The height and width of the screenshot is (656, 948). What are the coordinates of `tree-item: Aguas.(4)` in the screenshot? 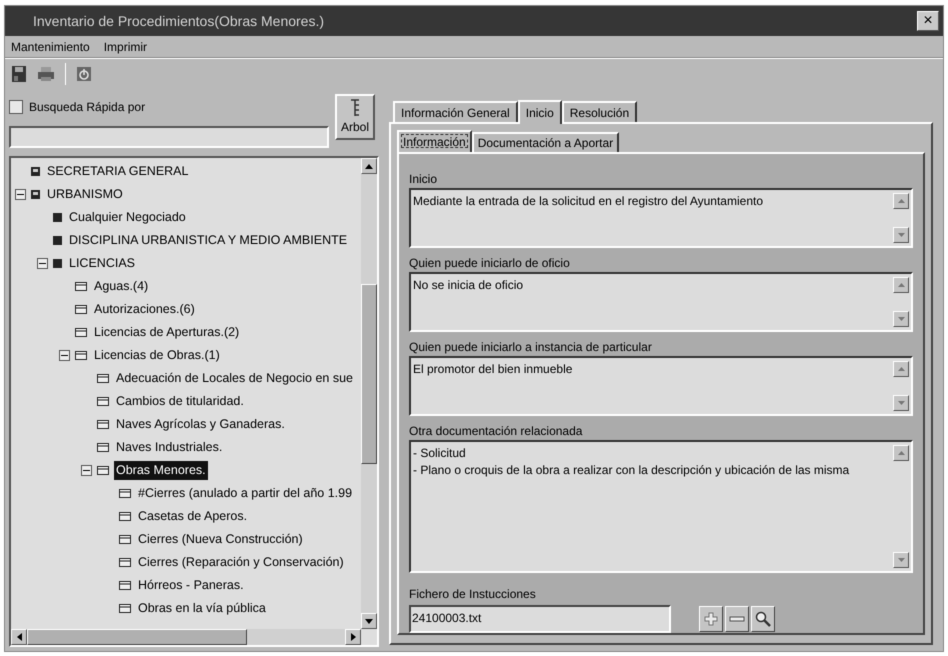 It's located at (121, 286).